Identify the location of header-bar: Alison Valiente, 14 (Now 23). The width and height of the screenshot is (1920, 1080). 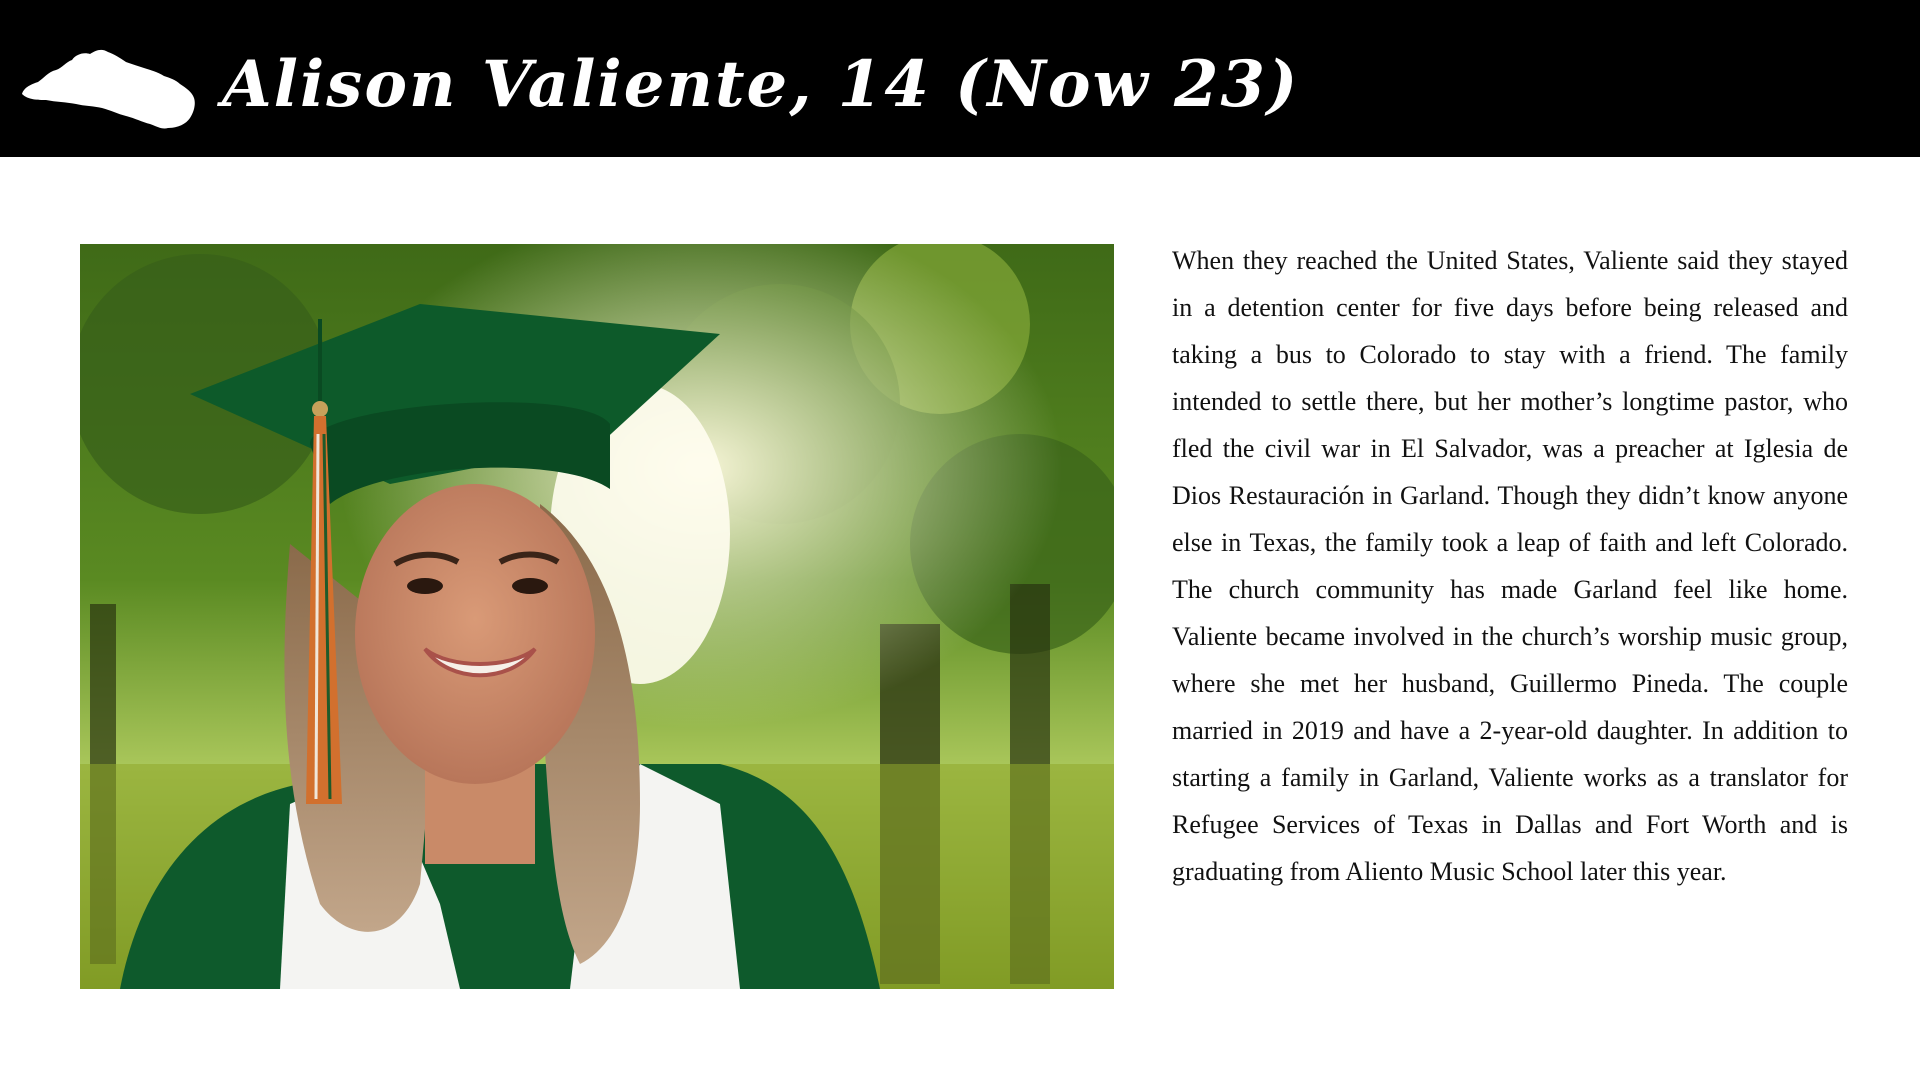
(960, 78).